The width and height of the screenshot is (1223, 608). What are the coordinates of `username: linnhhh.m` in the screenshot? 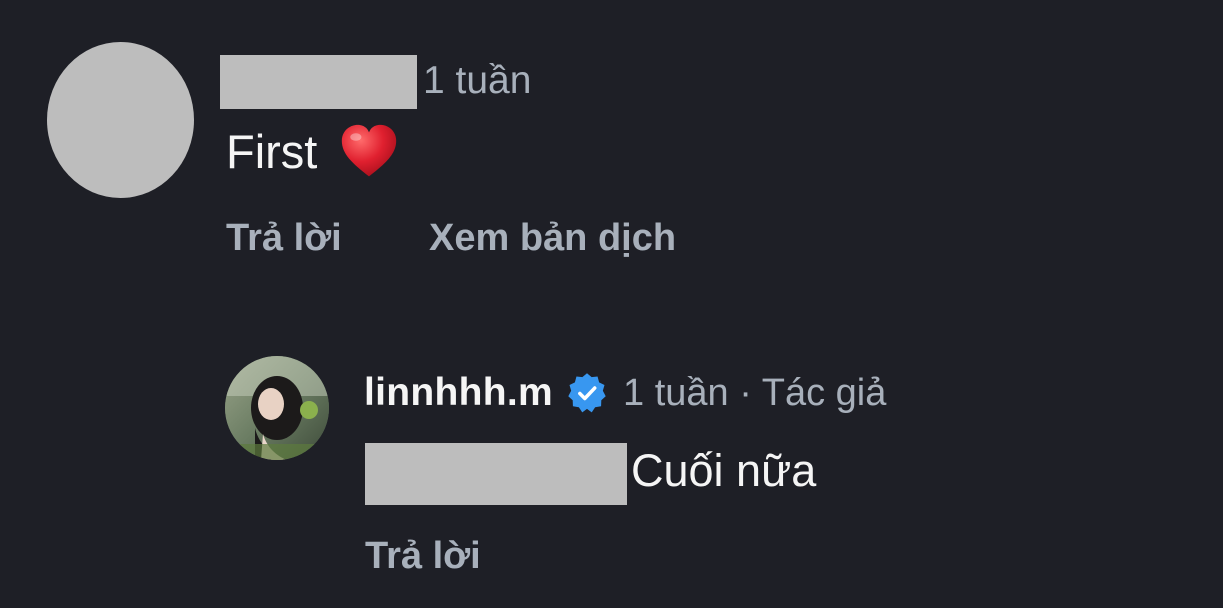 It's located at (458, 393).